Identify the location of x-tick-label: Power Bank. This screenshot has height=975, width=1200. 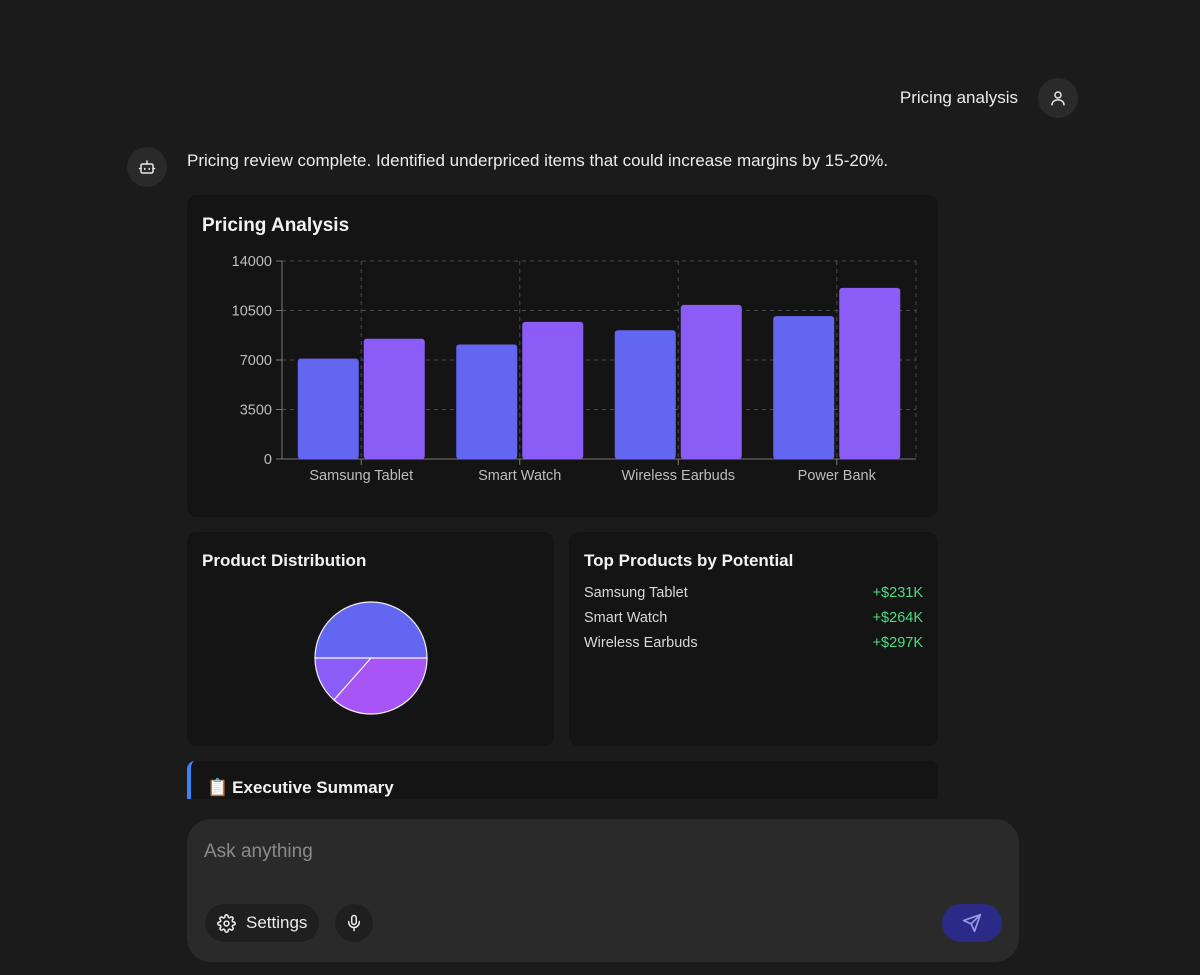
(837, 476).